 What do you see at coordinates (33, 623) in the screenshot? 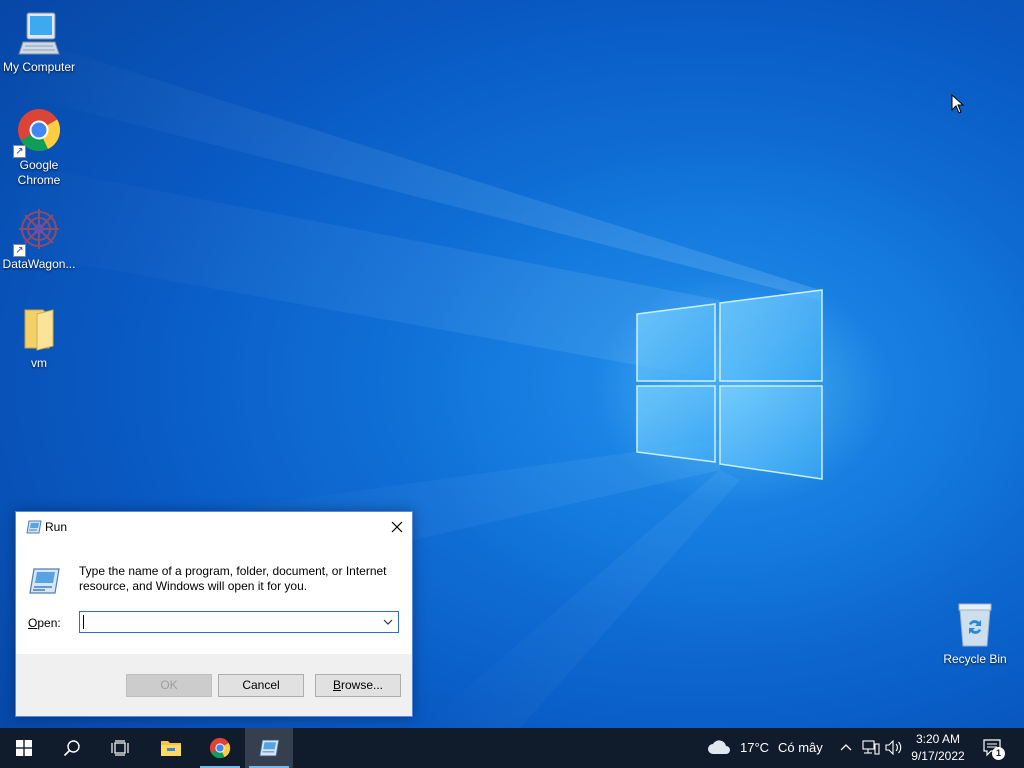
I see `open-label-accel: O` at bounding box center [33, 623].